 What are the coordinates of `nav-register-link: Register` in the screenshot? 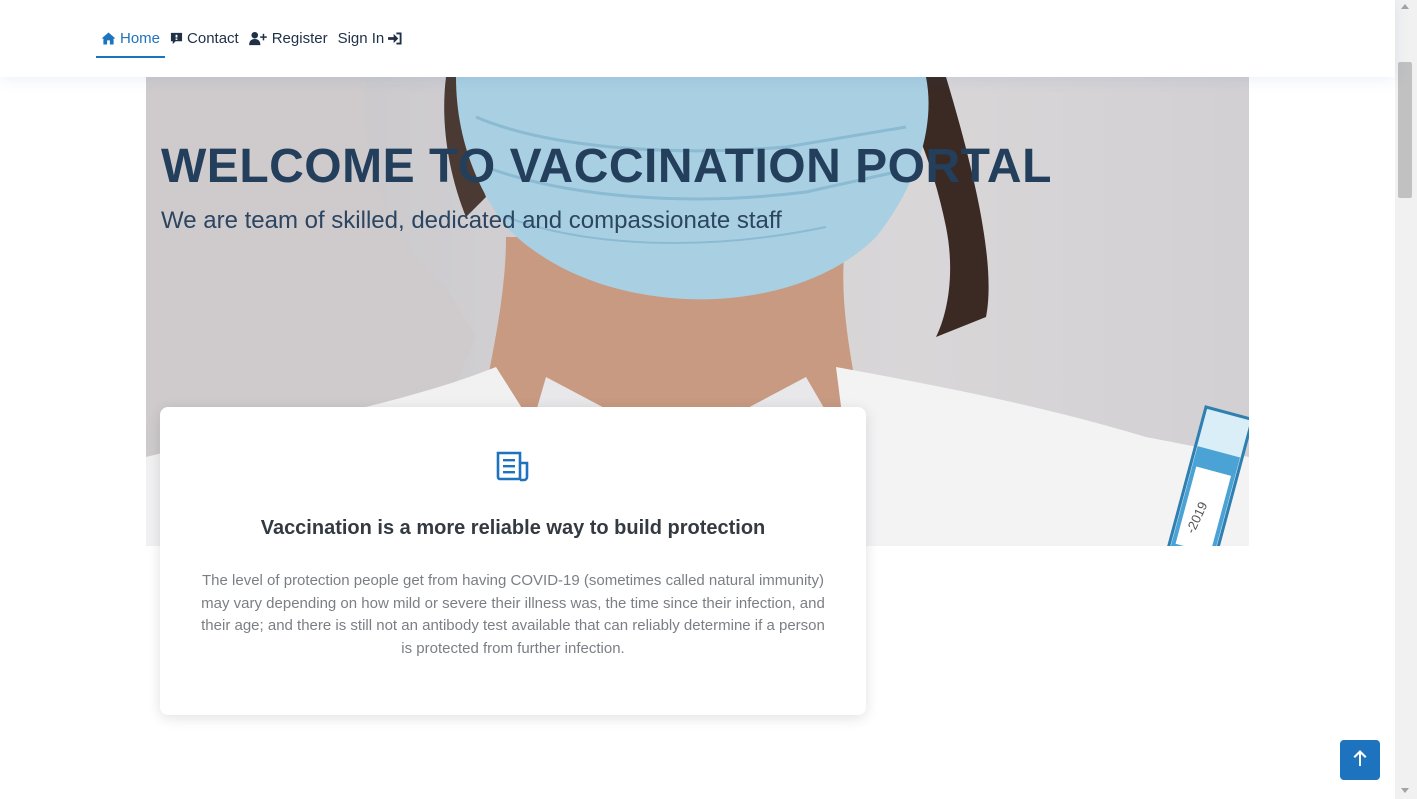 It's located at (288, 39).